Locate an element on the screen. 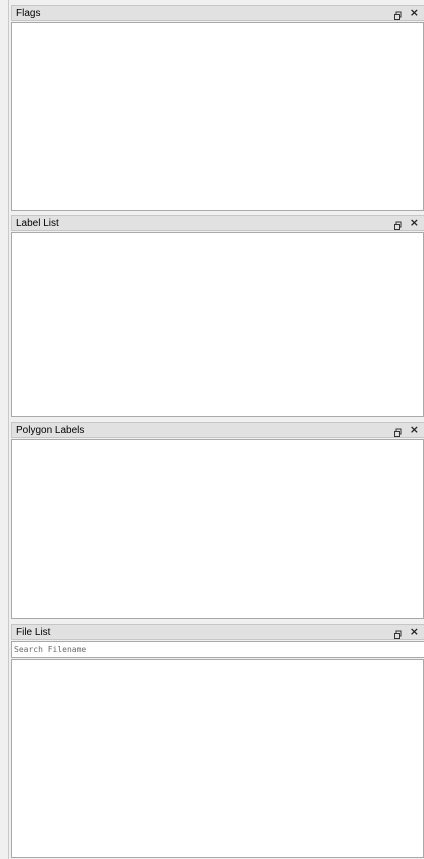  left-splitter is located at coordinates (4, 429).